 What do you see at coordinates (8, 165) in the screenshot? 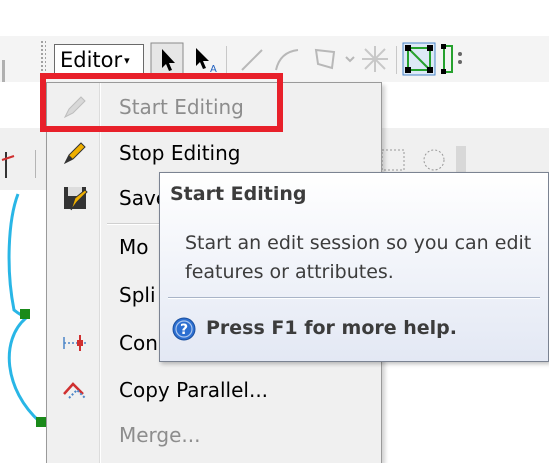
I see `red-arrow-icon` at bounding box center [8, 165].